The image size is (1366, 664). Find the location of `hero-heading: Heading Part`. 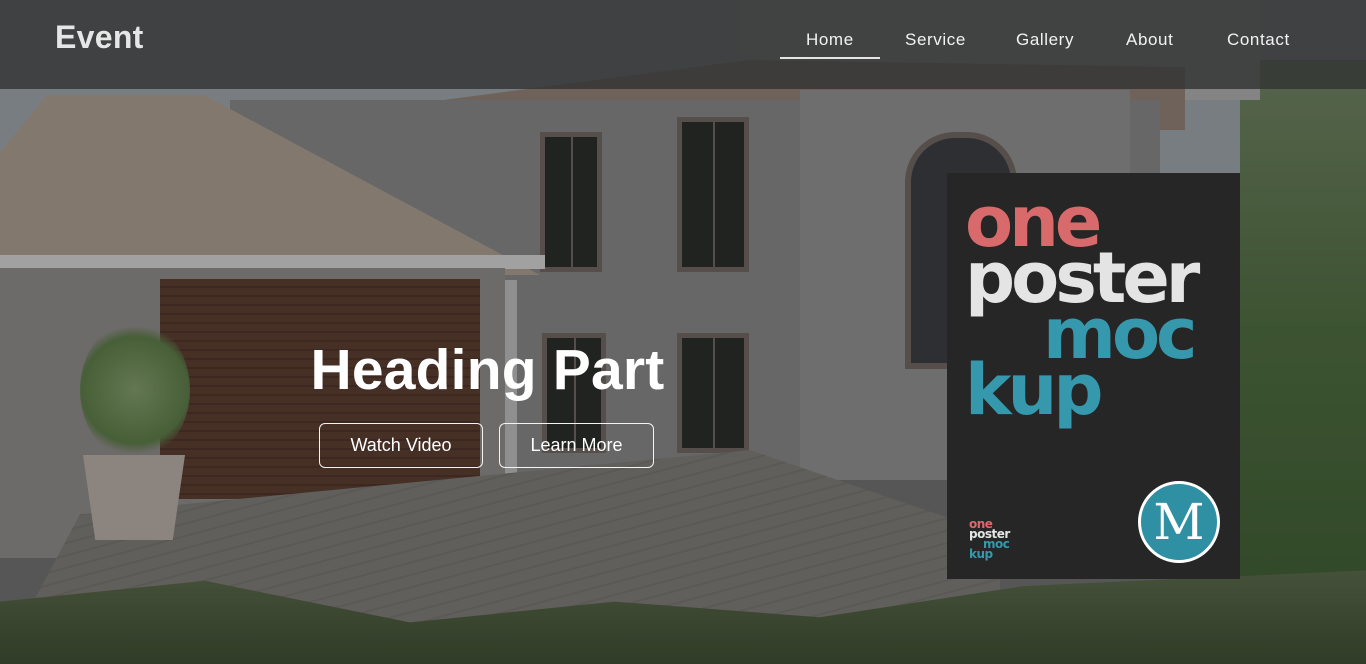

hero-heading: Heading Part is located at coordinates (487, 370).